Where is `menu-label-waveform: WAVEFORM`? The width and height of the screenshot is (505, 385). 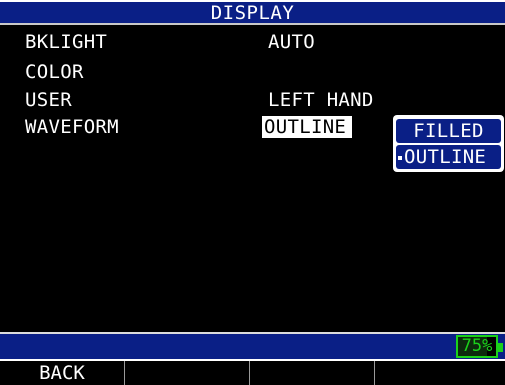 menu-label-waveform: WAVEFORM is located at coordinates (72, 127).